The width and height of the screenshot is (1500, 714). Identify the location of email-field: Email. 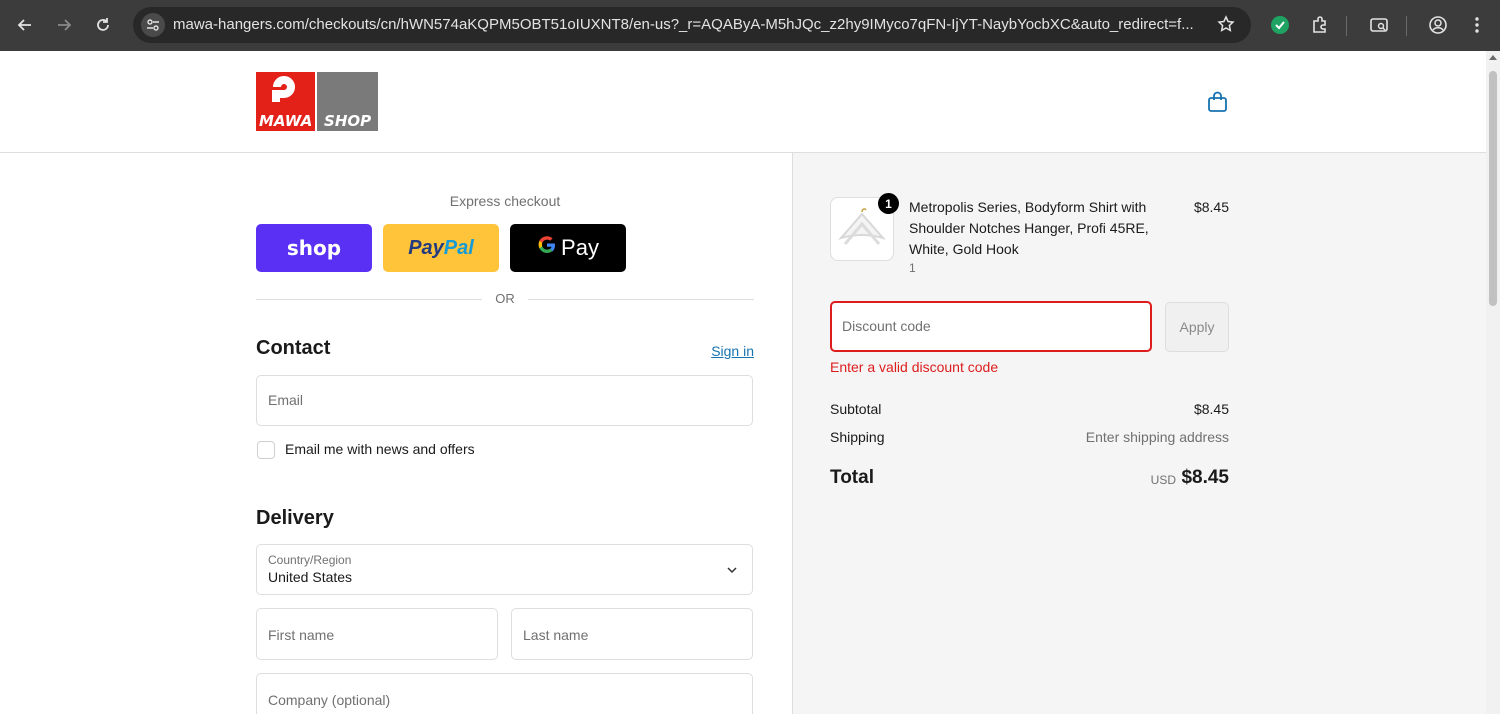
(504, 400).